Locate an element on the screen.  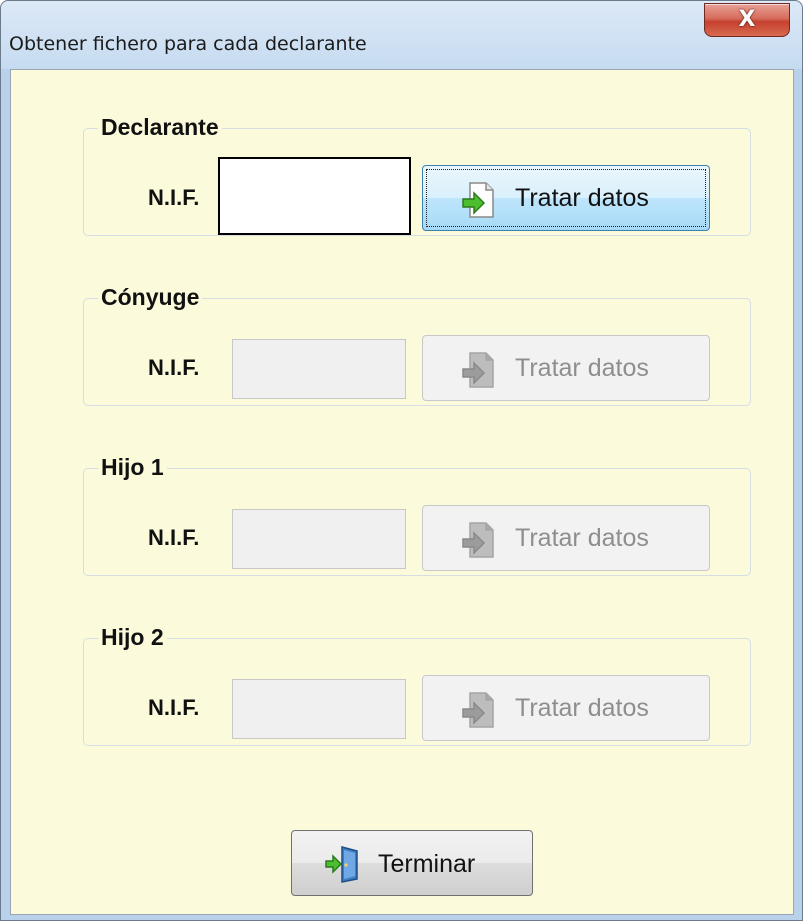
close-icon: X is located at coordinates (747, 19).